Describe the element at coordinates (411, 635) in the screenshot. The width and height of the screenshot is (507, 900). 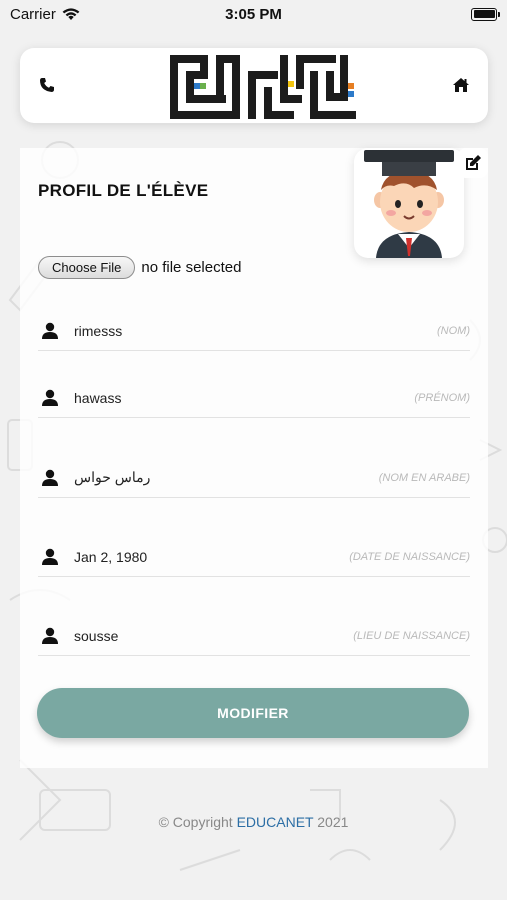
I see `field-label: (LIEU DE NAISSANCE)` at that location.